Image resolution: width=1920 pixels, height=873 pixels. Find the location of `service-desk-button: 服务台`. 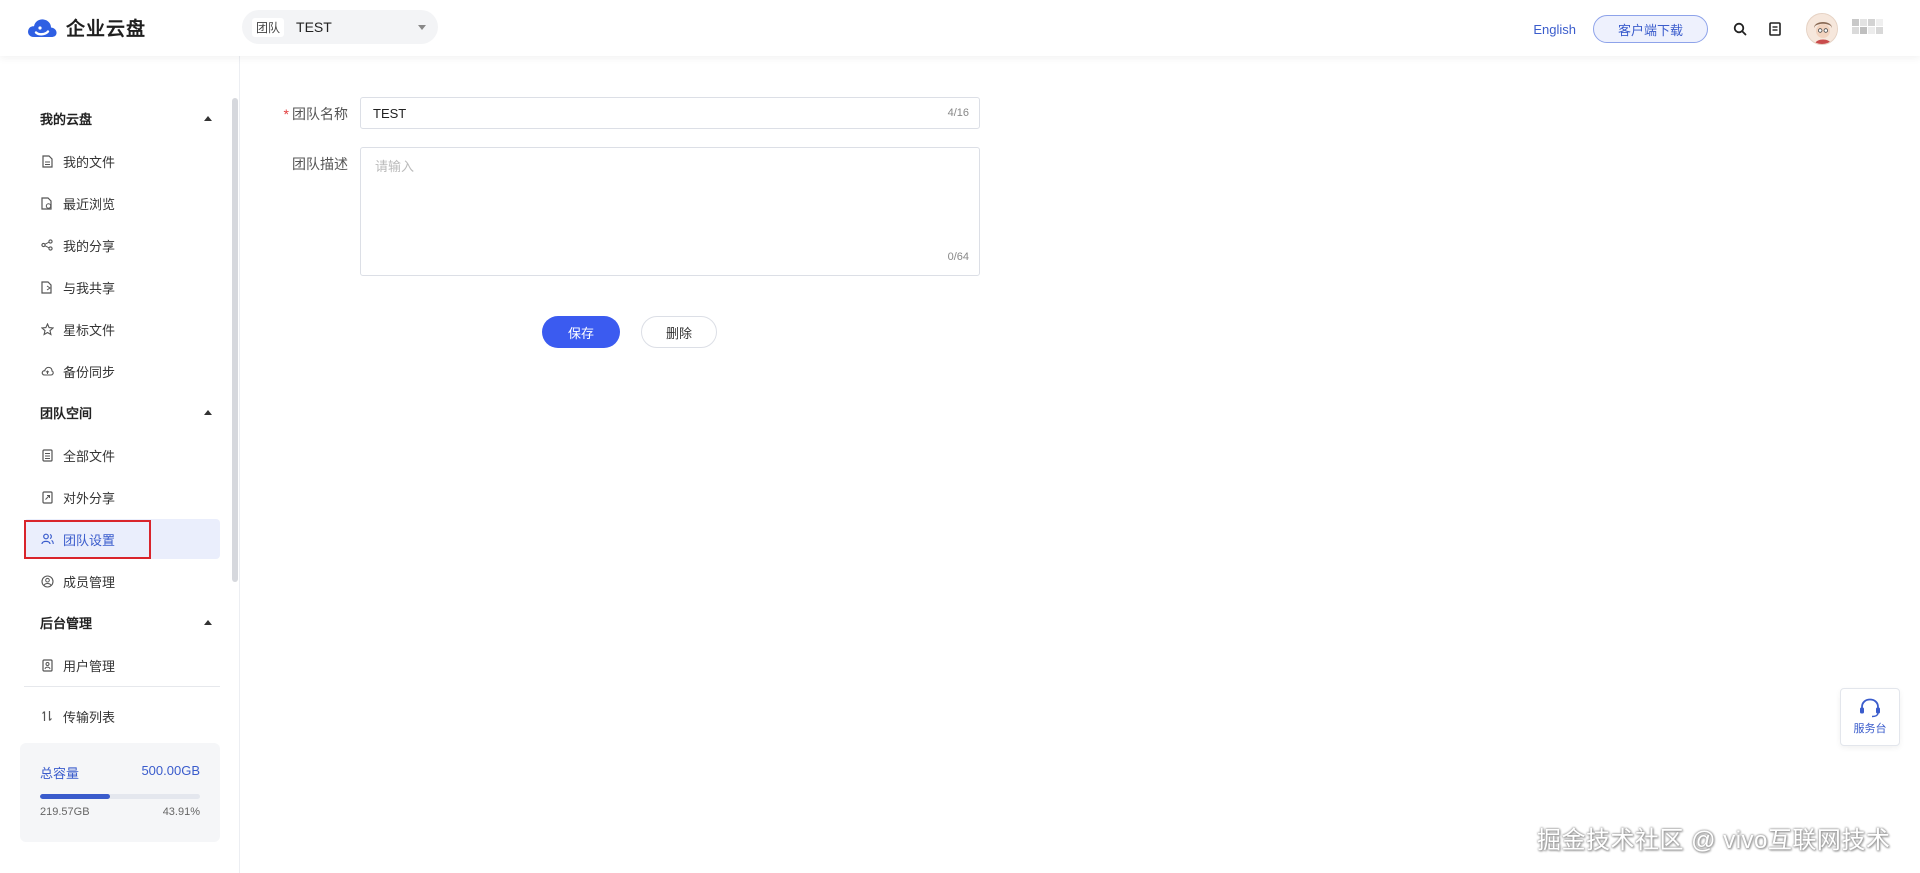

service-desk-button: 服务台 is located at coordinates (1870, 717).